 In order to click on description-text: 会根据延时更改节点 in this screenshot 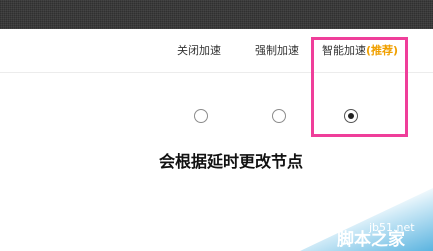, I will do `click(230, 161)`.